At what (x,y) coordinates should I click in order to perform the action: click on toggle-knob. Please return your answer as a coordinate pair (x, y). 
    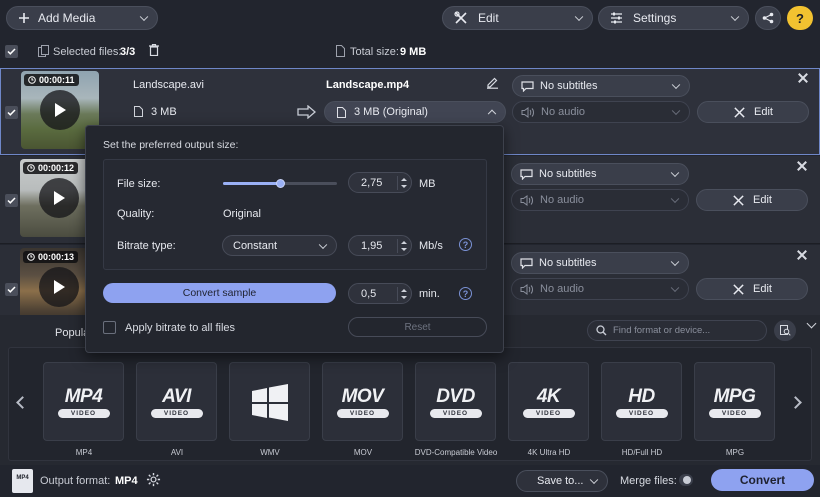
    Looking at the image, I should click on (687, 480).